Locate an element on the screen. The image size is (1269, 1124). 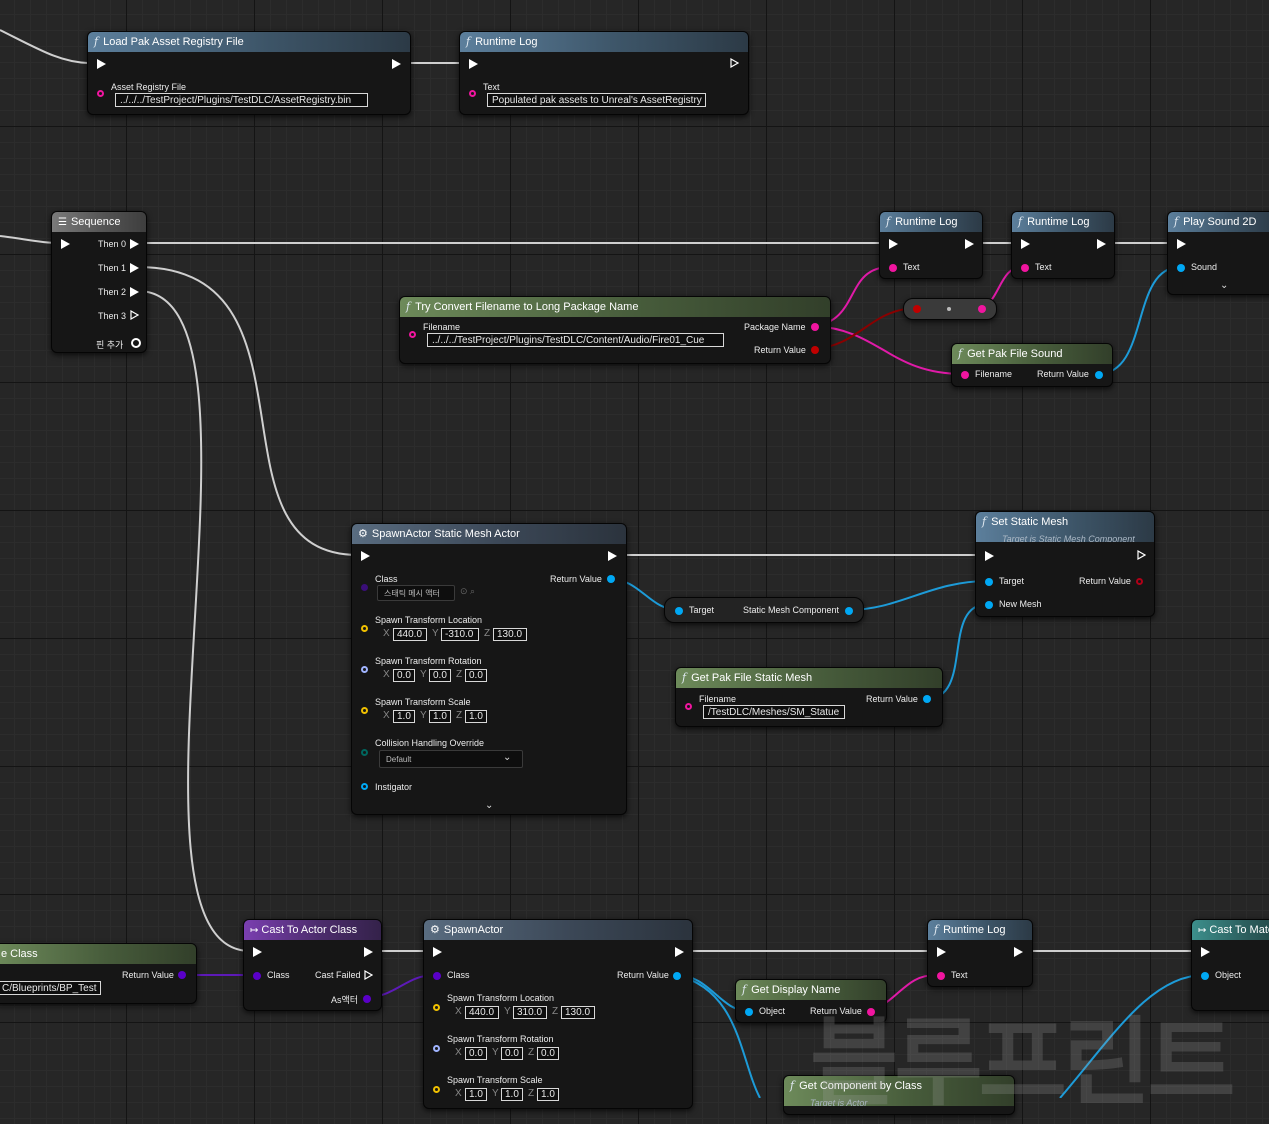
add-pin-button: 핀 추가 is located at coordinates (109, 344).